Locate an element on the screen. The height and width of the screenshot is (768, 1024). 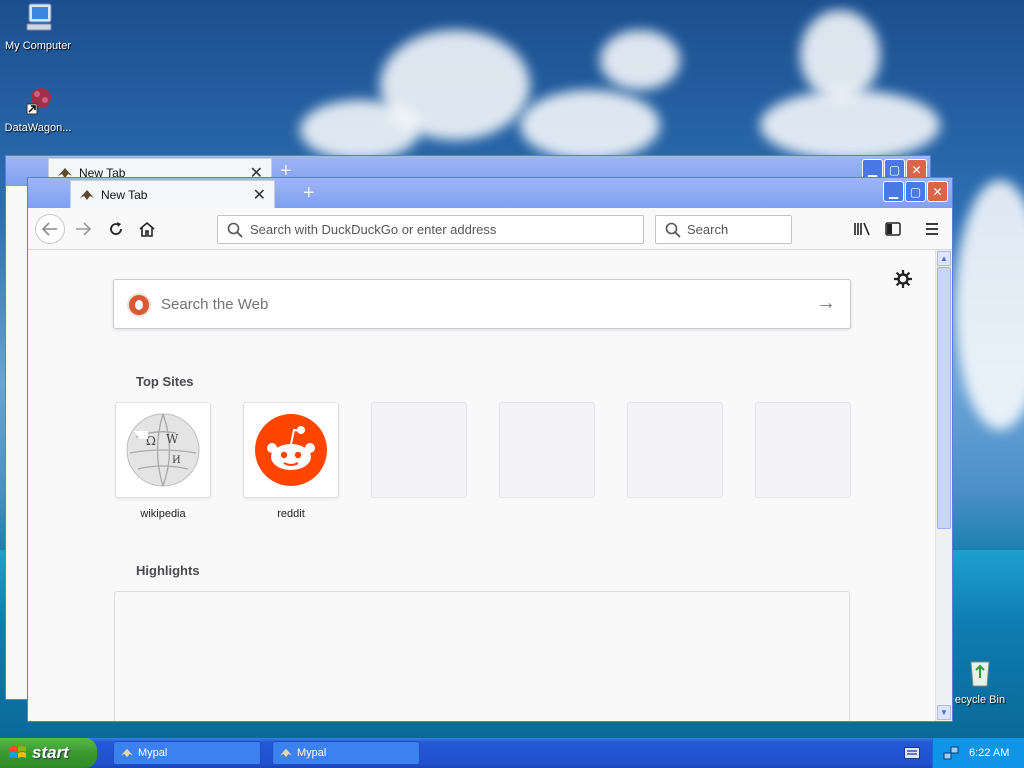
library-button is located at coordinates (862, 229).